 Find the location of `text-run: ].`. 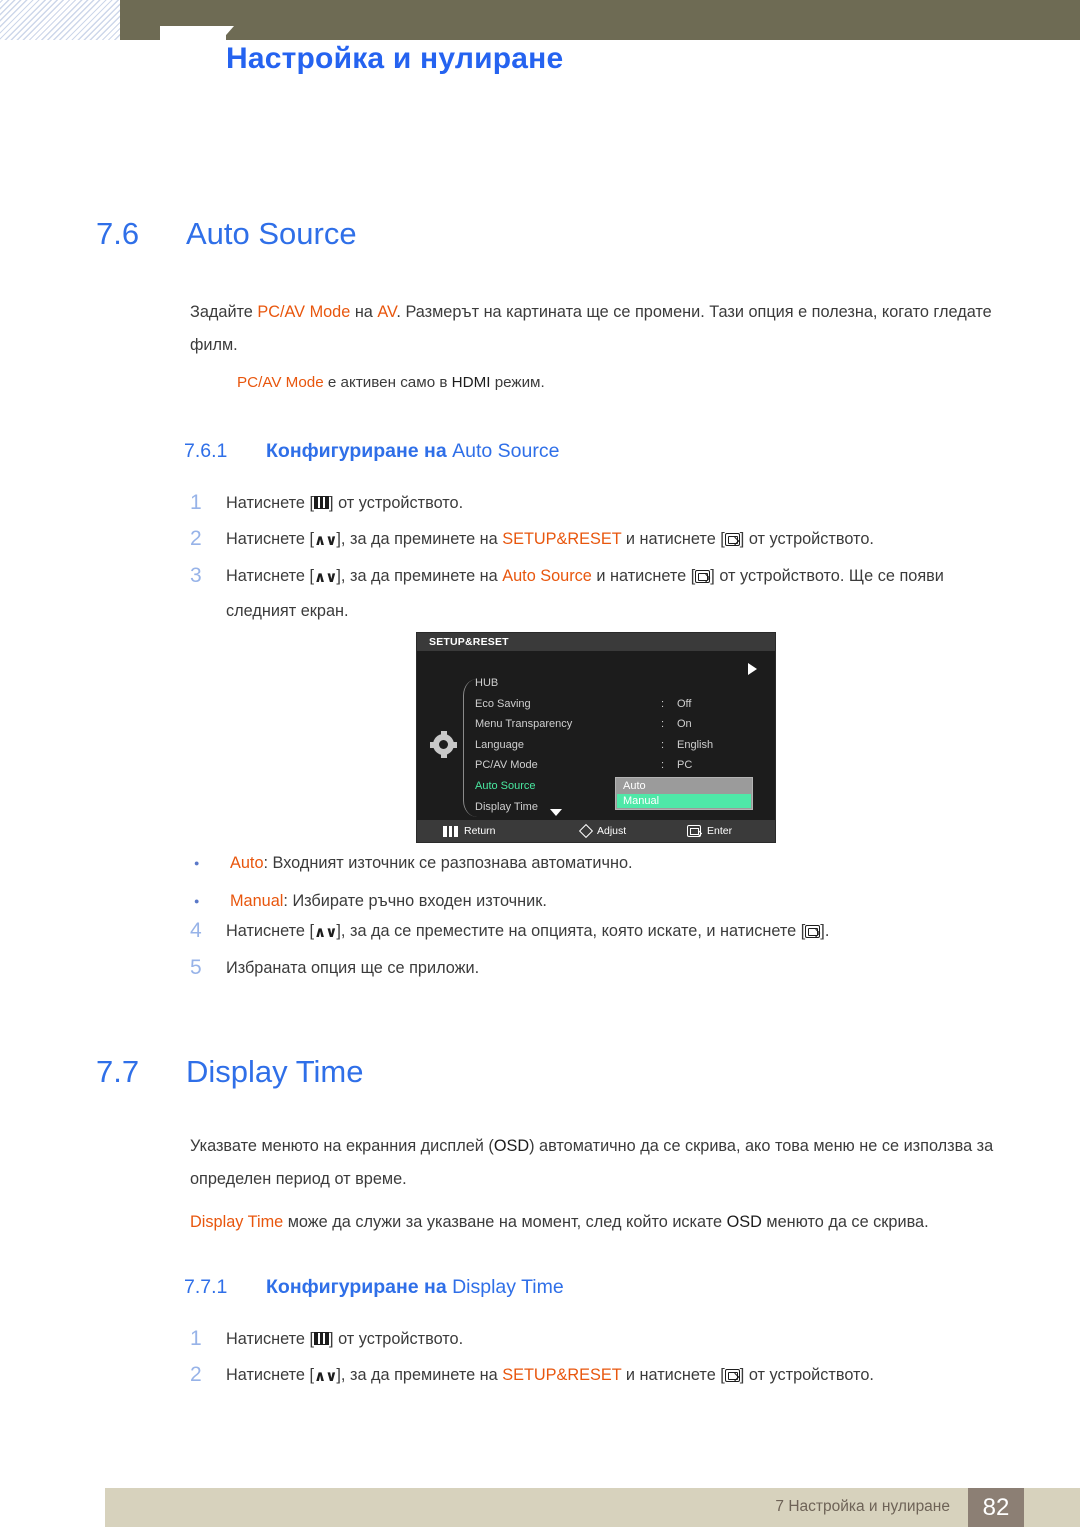

text-run: ]. is located at coordinates (825, 931).